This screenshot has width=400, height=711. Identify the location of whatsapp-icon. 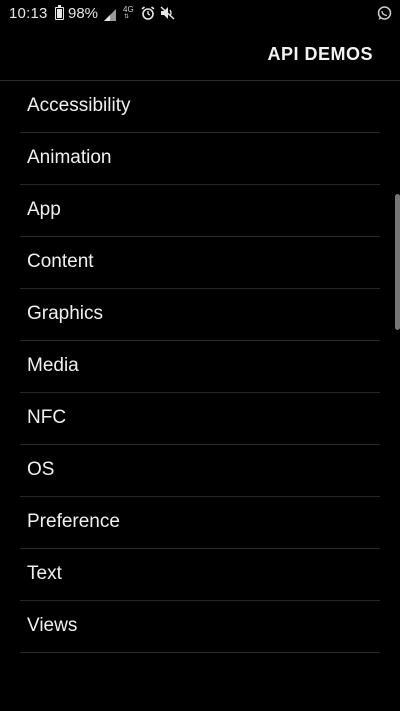
(384, 15).